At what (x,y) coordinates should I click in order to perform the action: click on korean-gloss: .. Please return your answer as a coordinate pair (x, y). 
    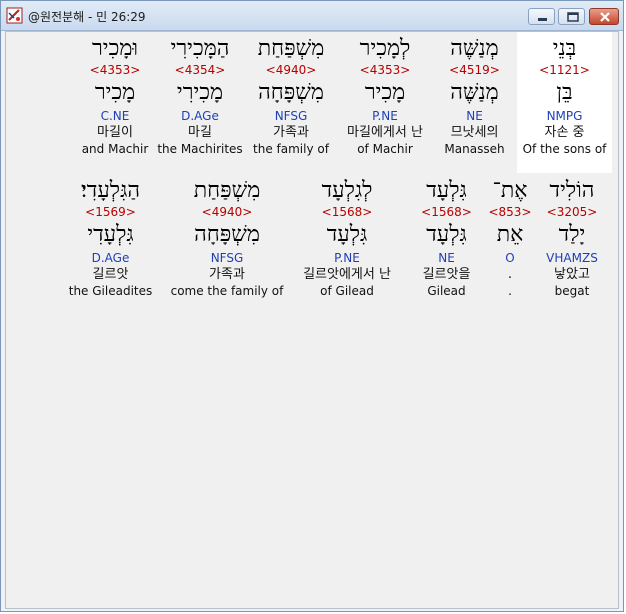
    Looking at the image, I should click on (510, 274).